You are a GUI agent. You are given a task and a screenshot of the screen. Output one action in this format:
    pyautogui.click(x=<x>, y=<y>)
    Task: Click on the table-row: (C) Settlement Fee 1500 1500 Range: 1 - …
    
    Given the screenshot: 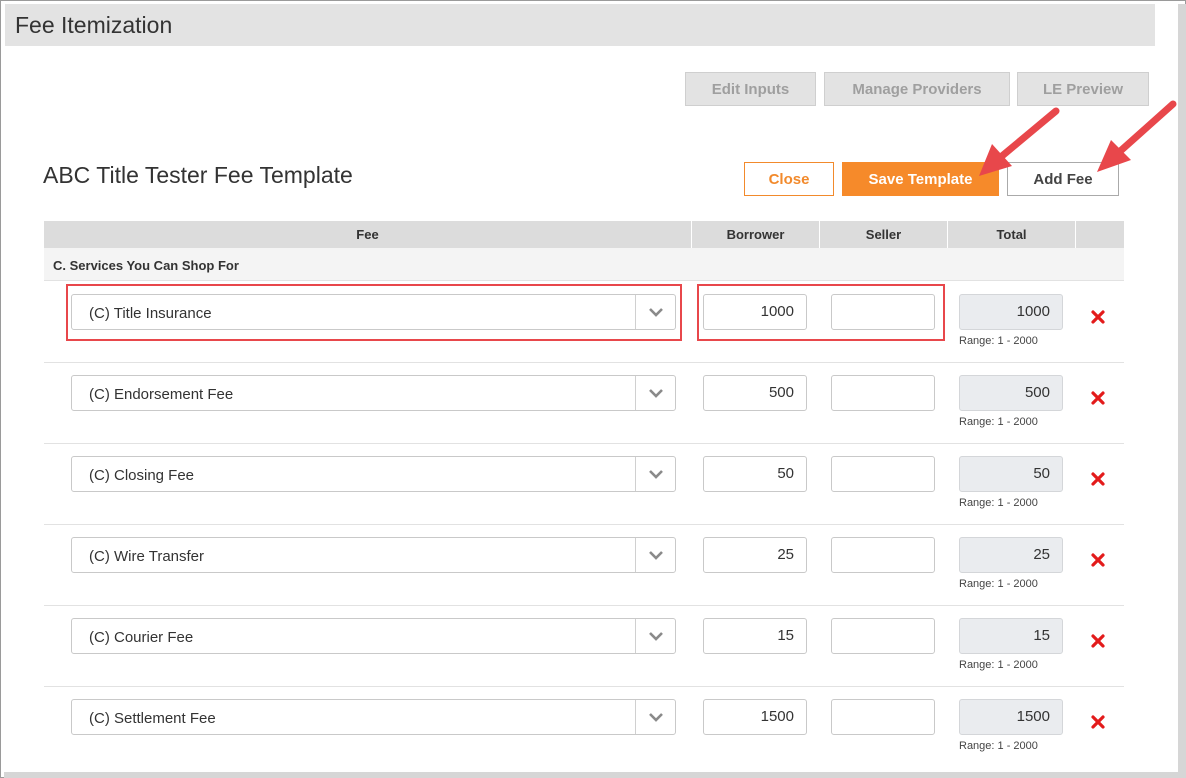 What is the action you would take?
    pyautogui.click(x=584, y=726)
    